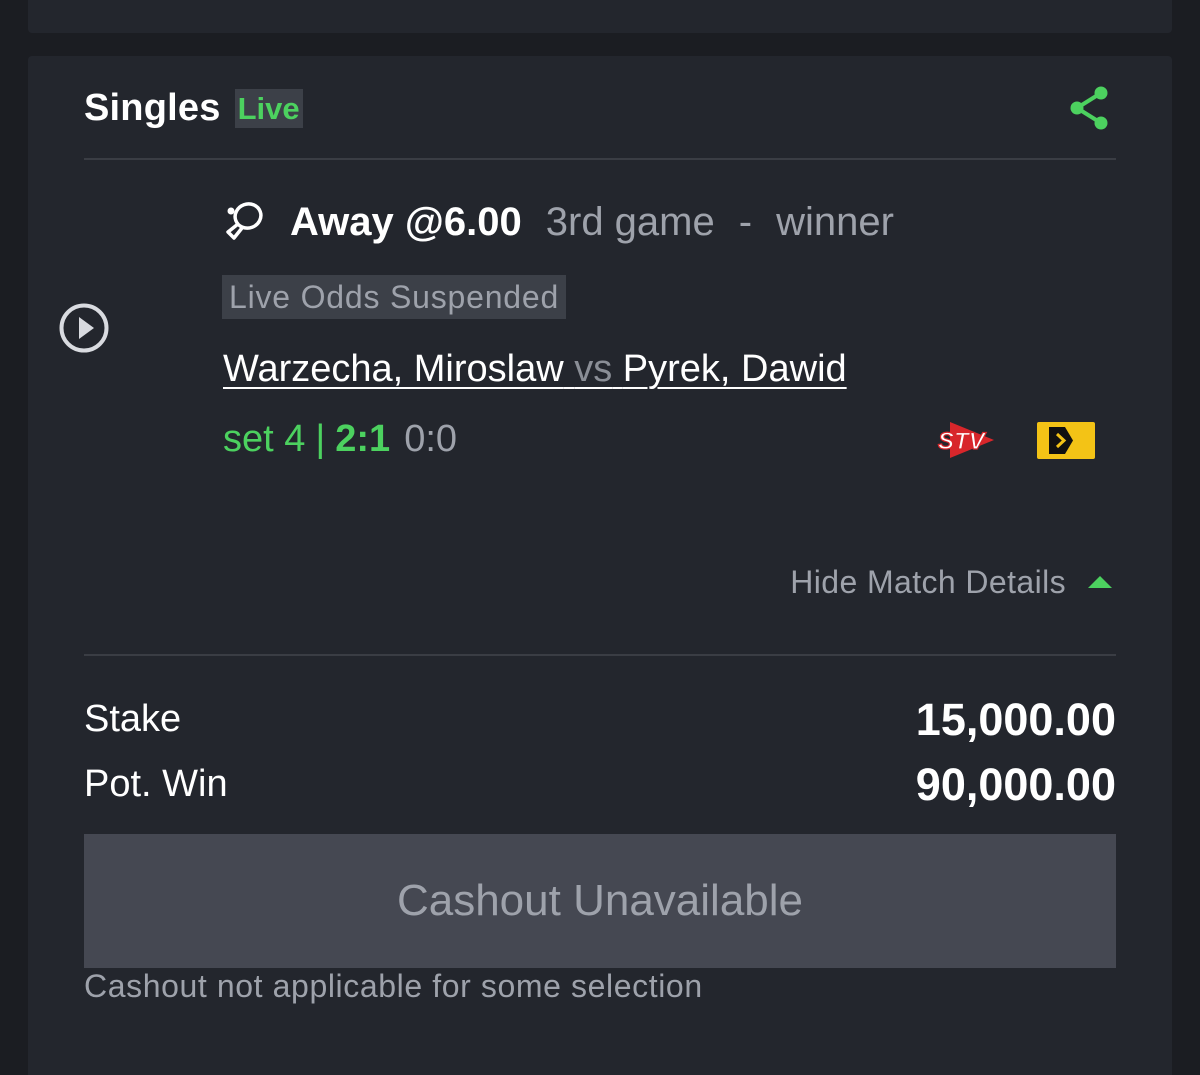 The height and width of the screenshot is (1075, 1200). I want to click on header-divider, so click(600, 159).